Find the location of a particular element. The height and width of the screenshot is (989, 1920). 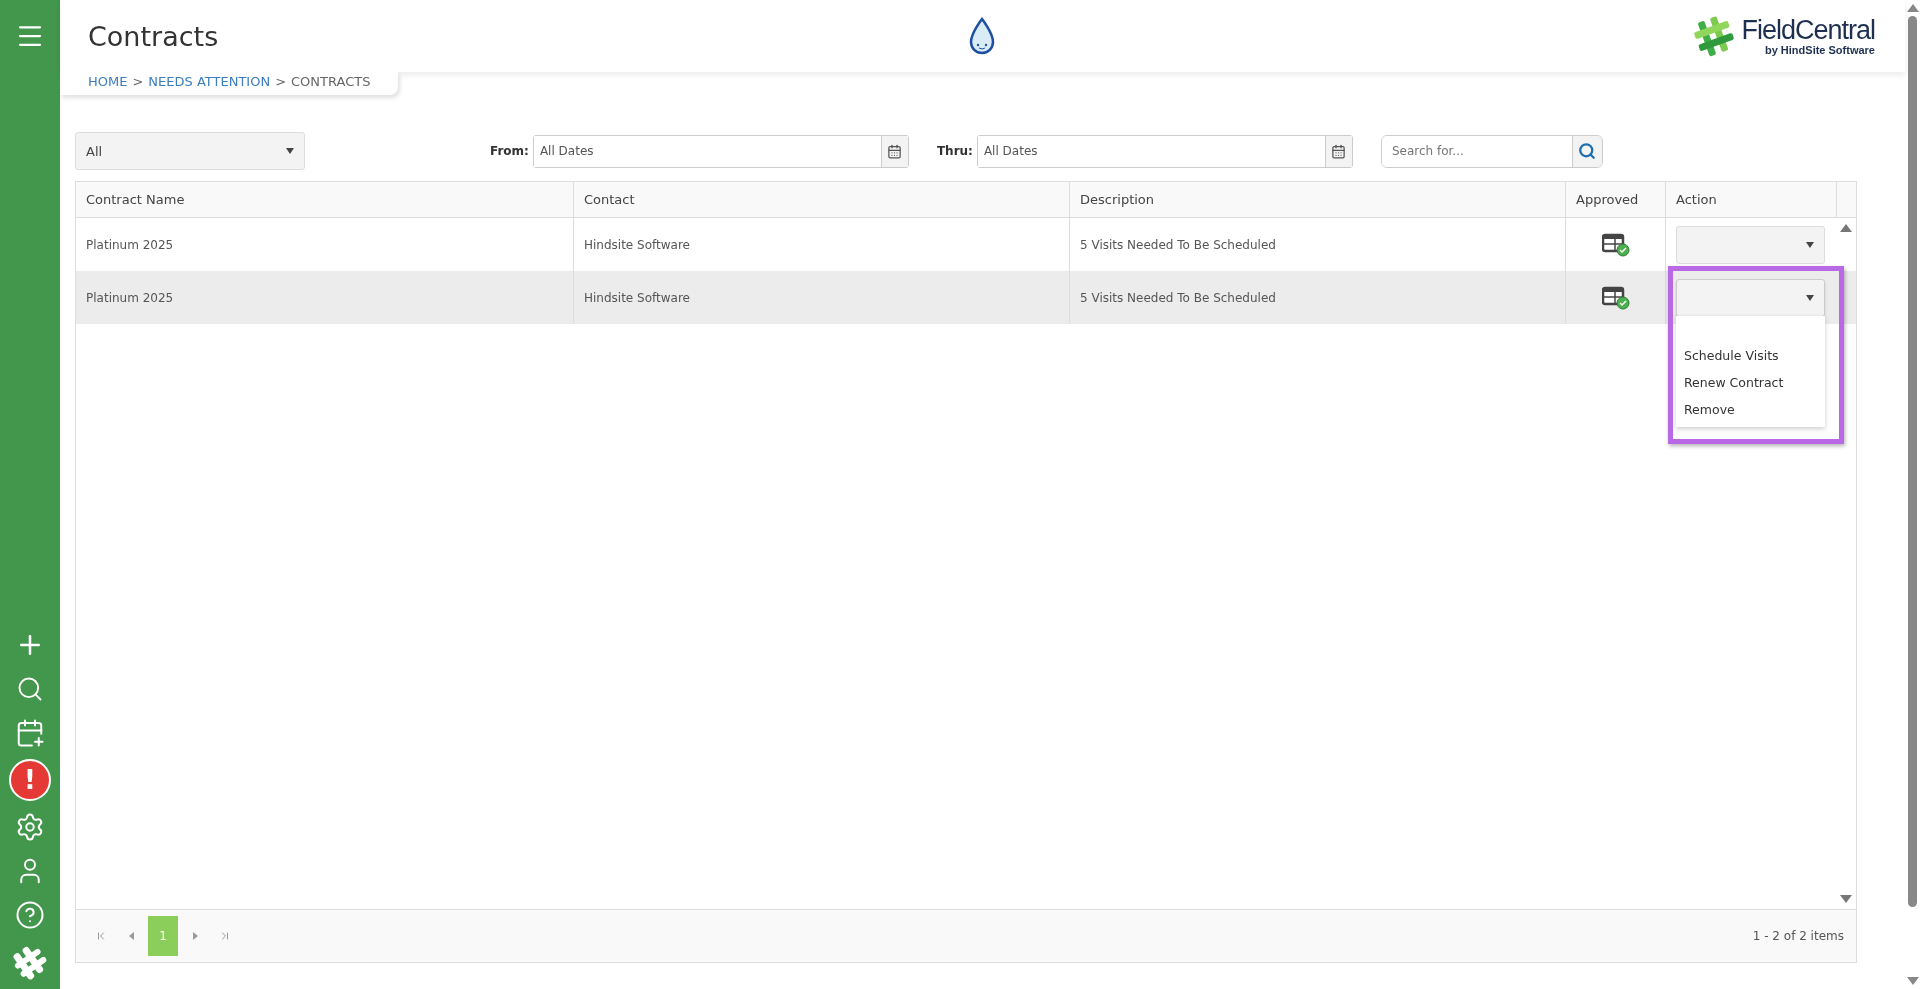

search-button is located at coordinates (1586, 151).